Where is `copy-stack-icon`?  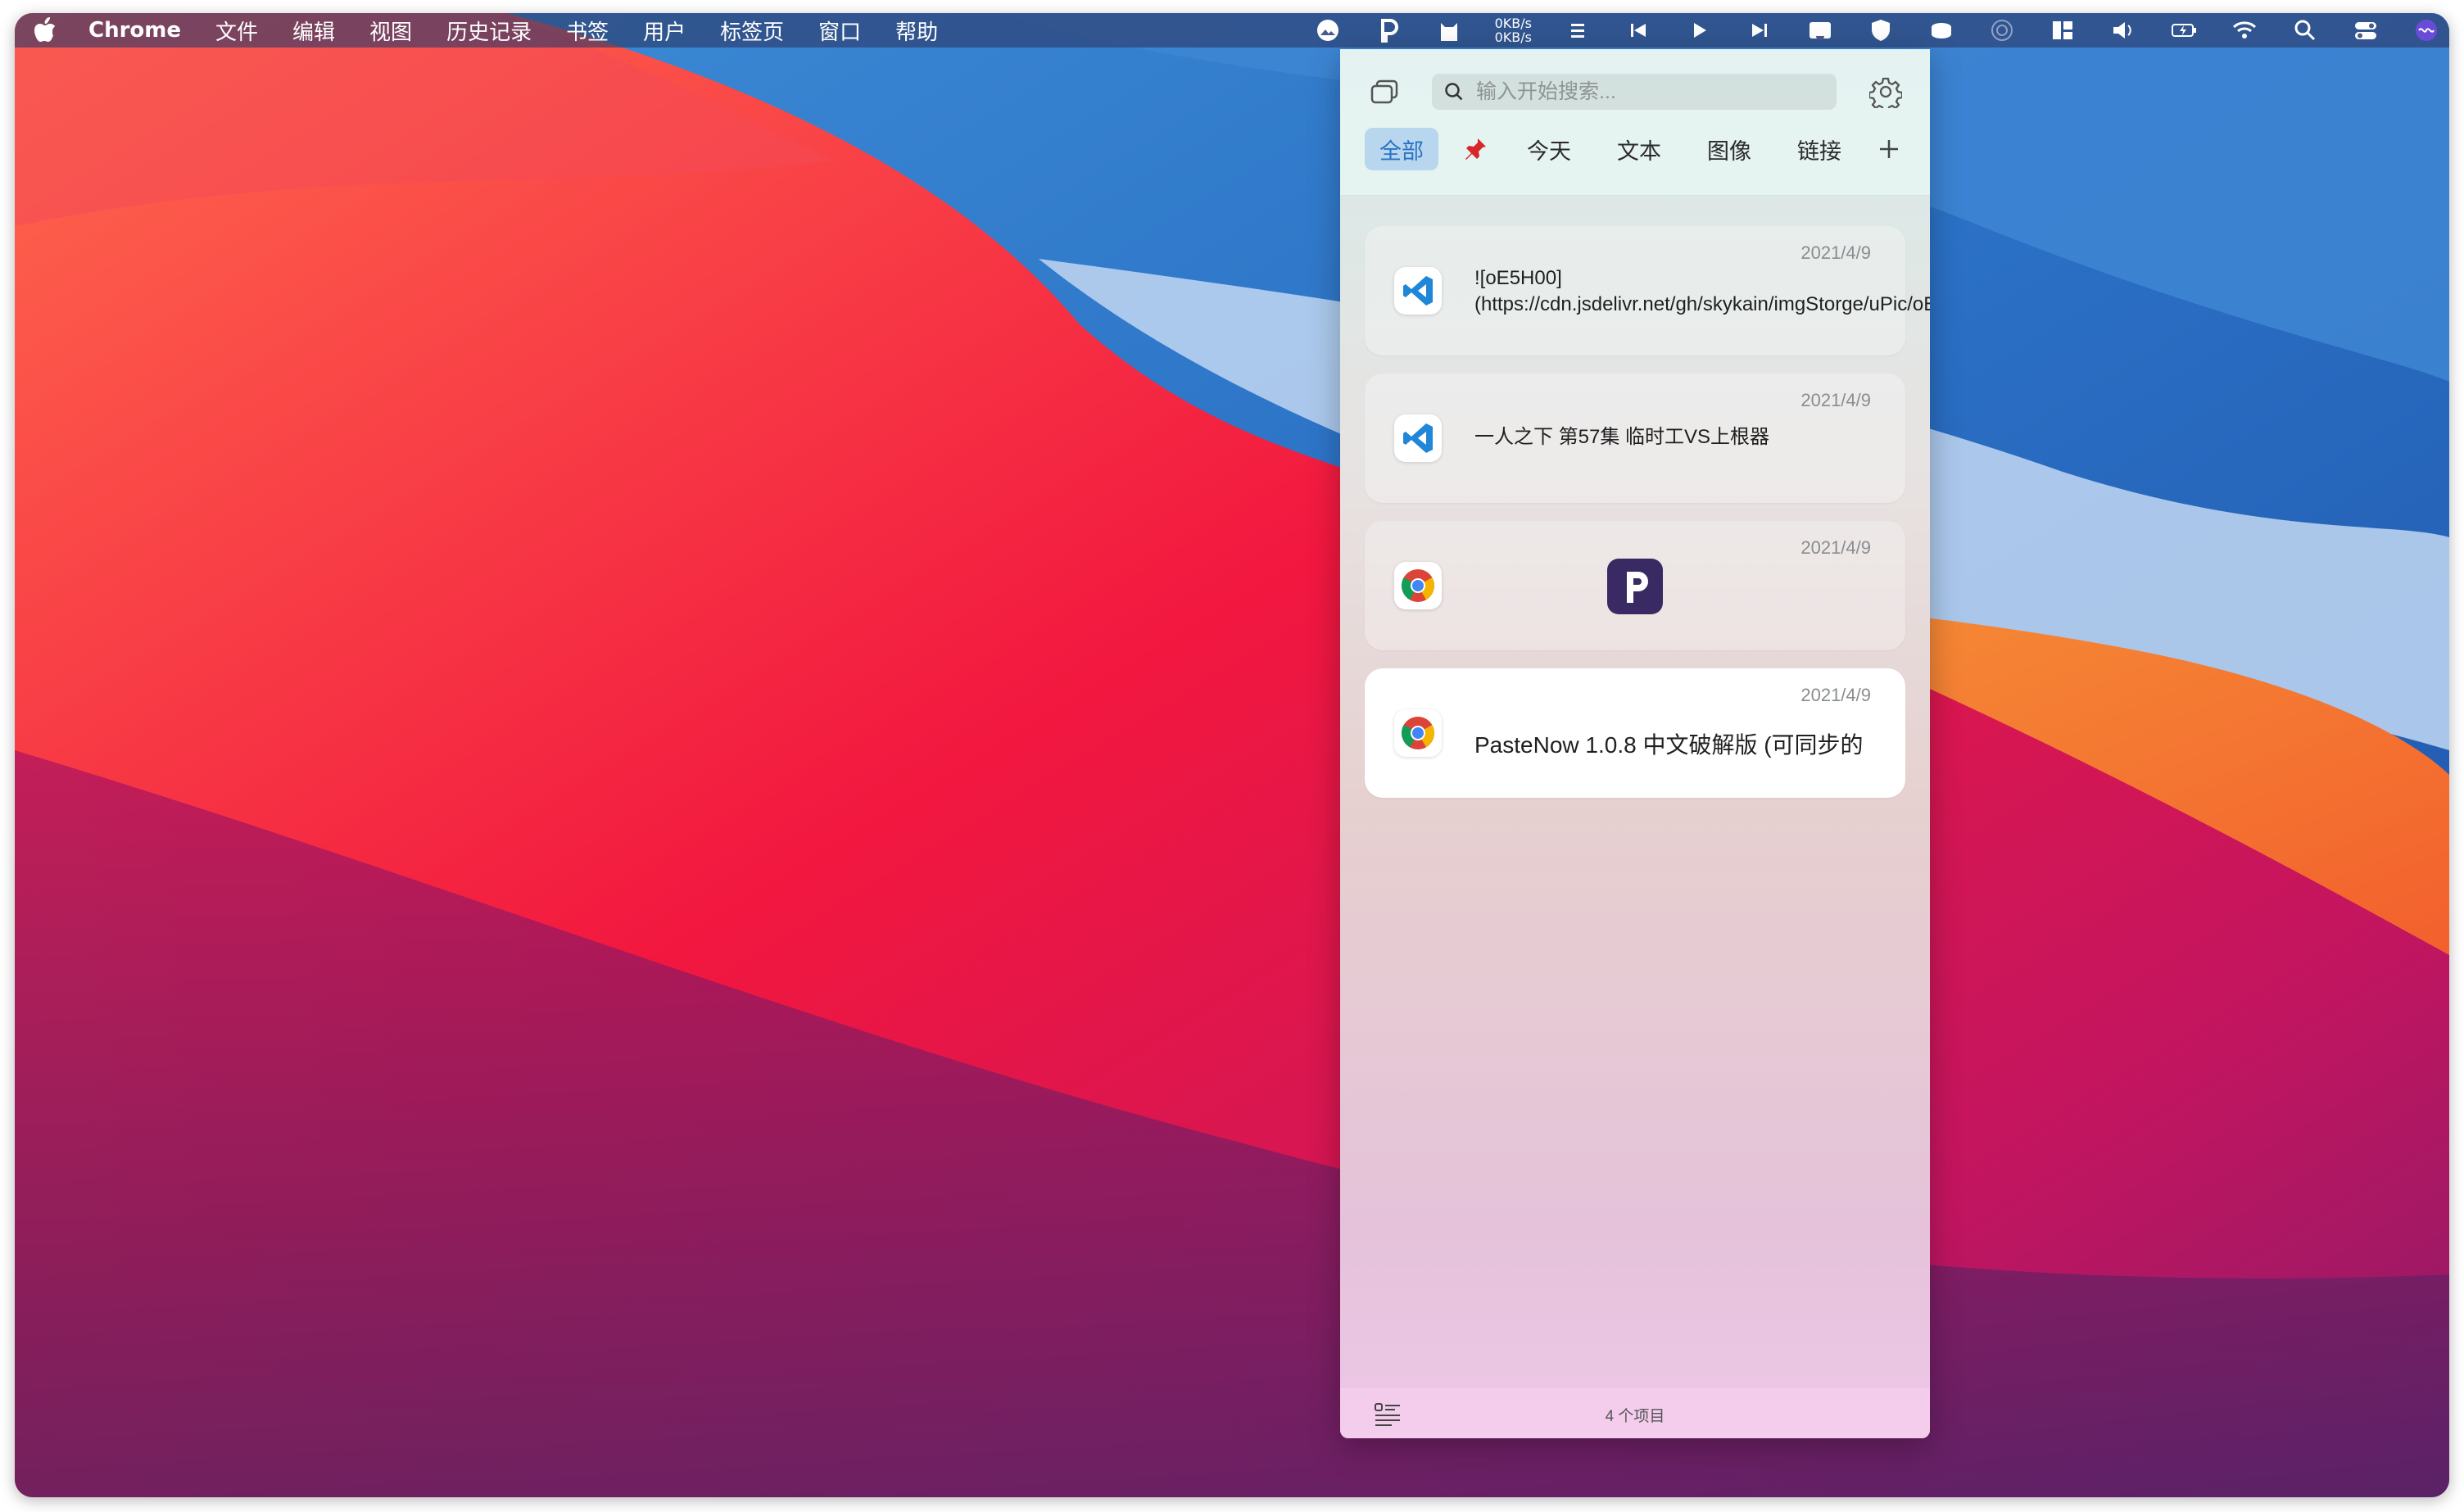
copy-stack-icon is located at coordinates (1384, 92).